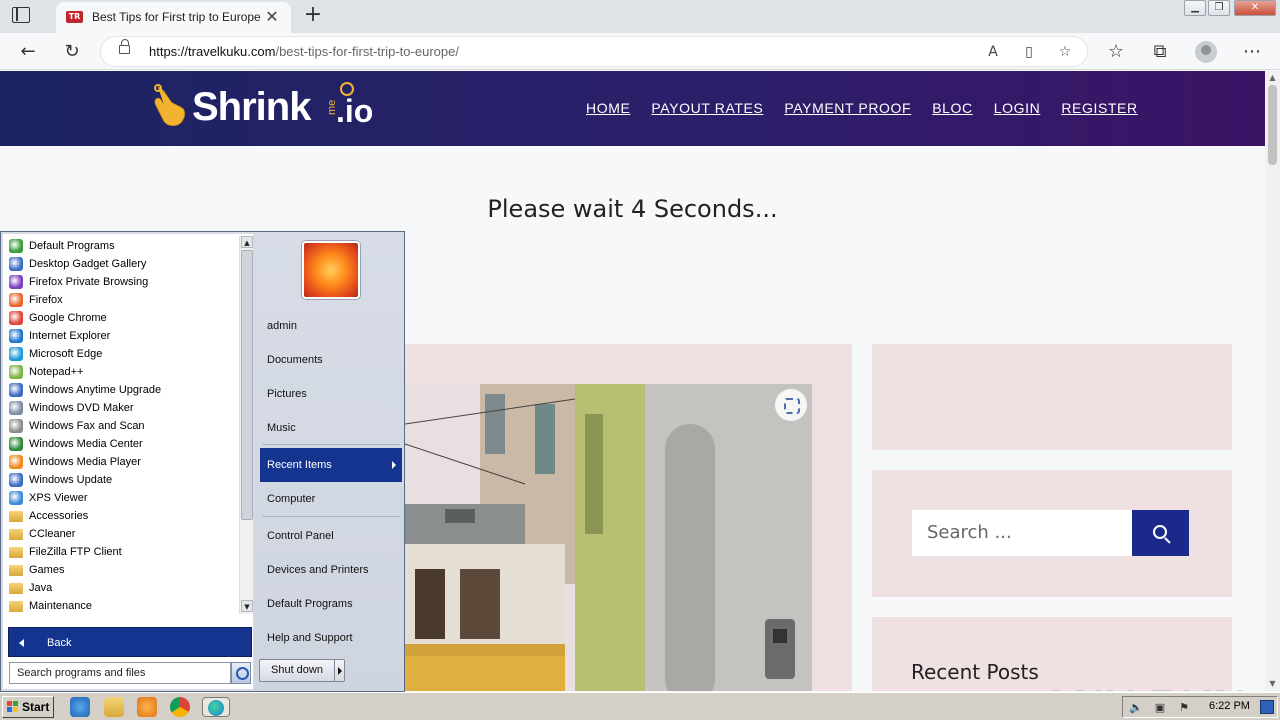 The image size is (1280, 720). What do you see at coordinates (1229, 706) in the screenshot?
I see `clock: 6:22 PM` at bounding box center [1229, 706].